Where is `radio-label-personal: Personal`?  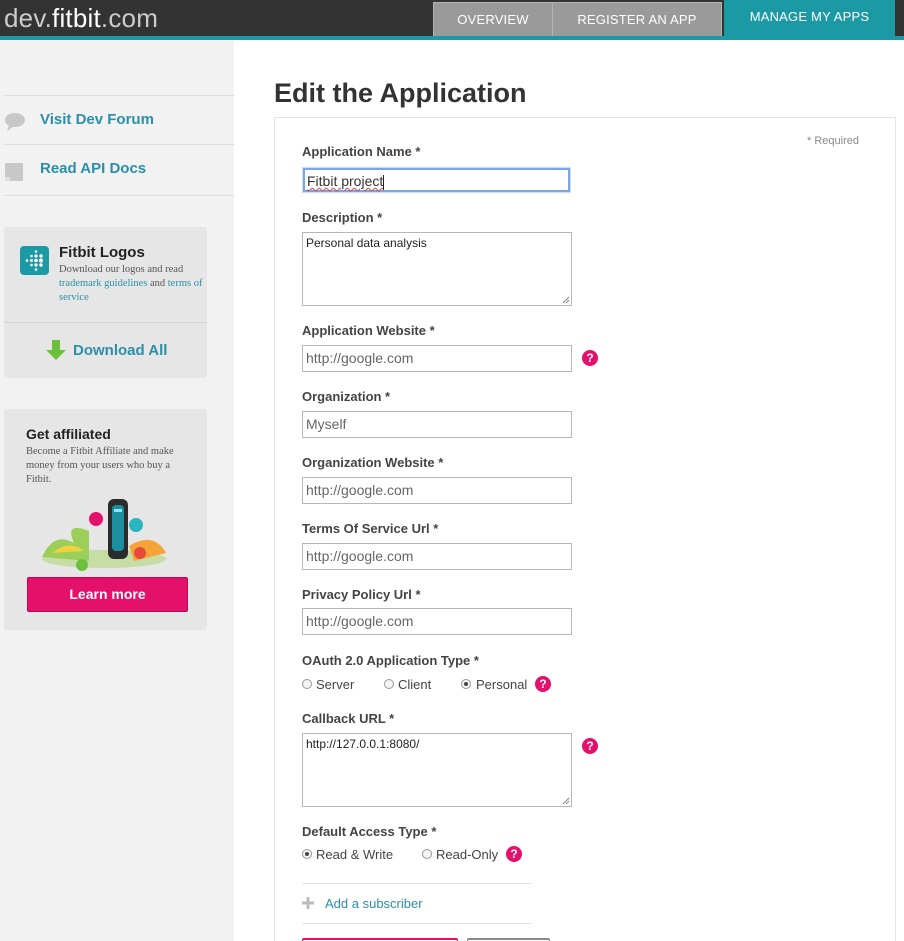 radio-label-personal: Personal is located at coordinates (501, 684).